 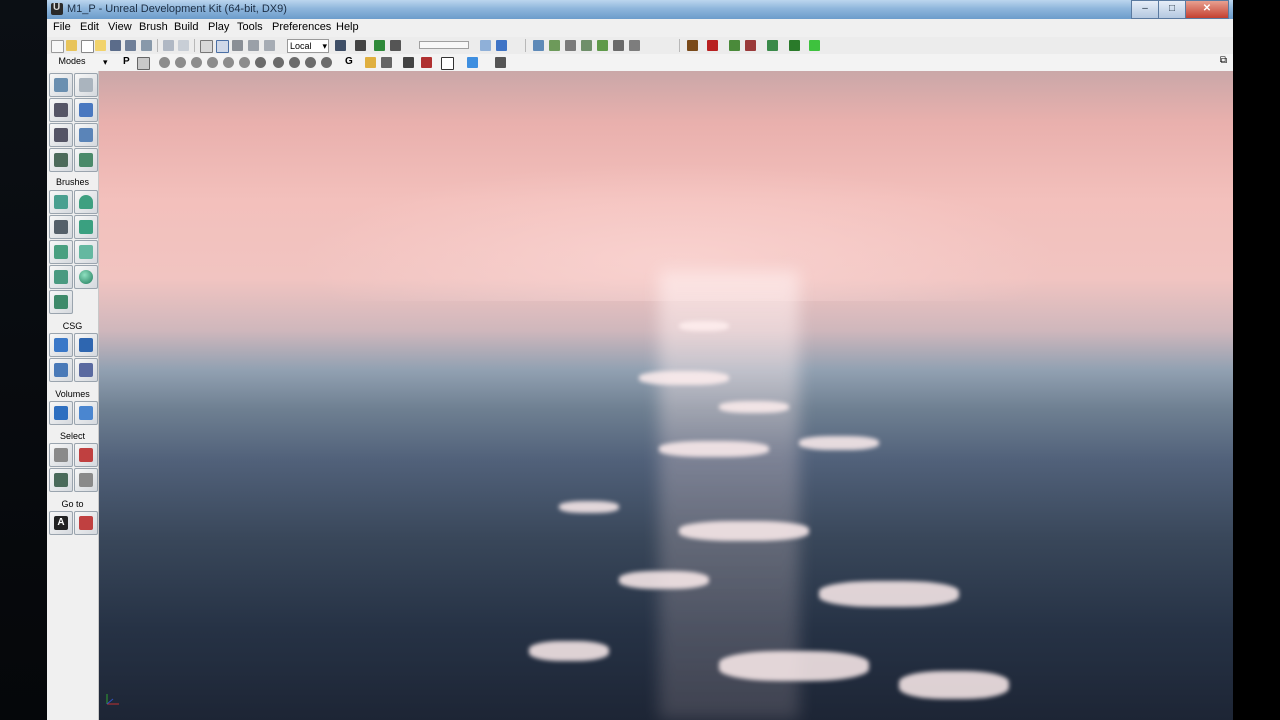 I want to click on play-in-editor-icon, so click(x=814, y=45).